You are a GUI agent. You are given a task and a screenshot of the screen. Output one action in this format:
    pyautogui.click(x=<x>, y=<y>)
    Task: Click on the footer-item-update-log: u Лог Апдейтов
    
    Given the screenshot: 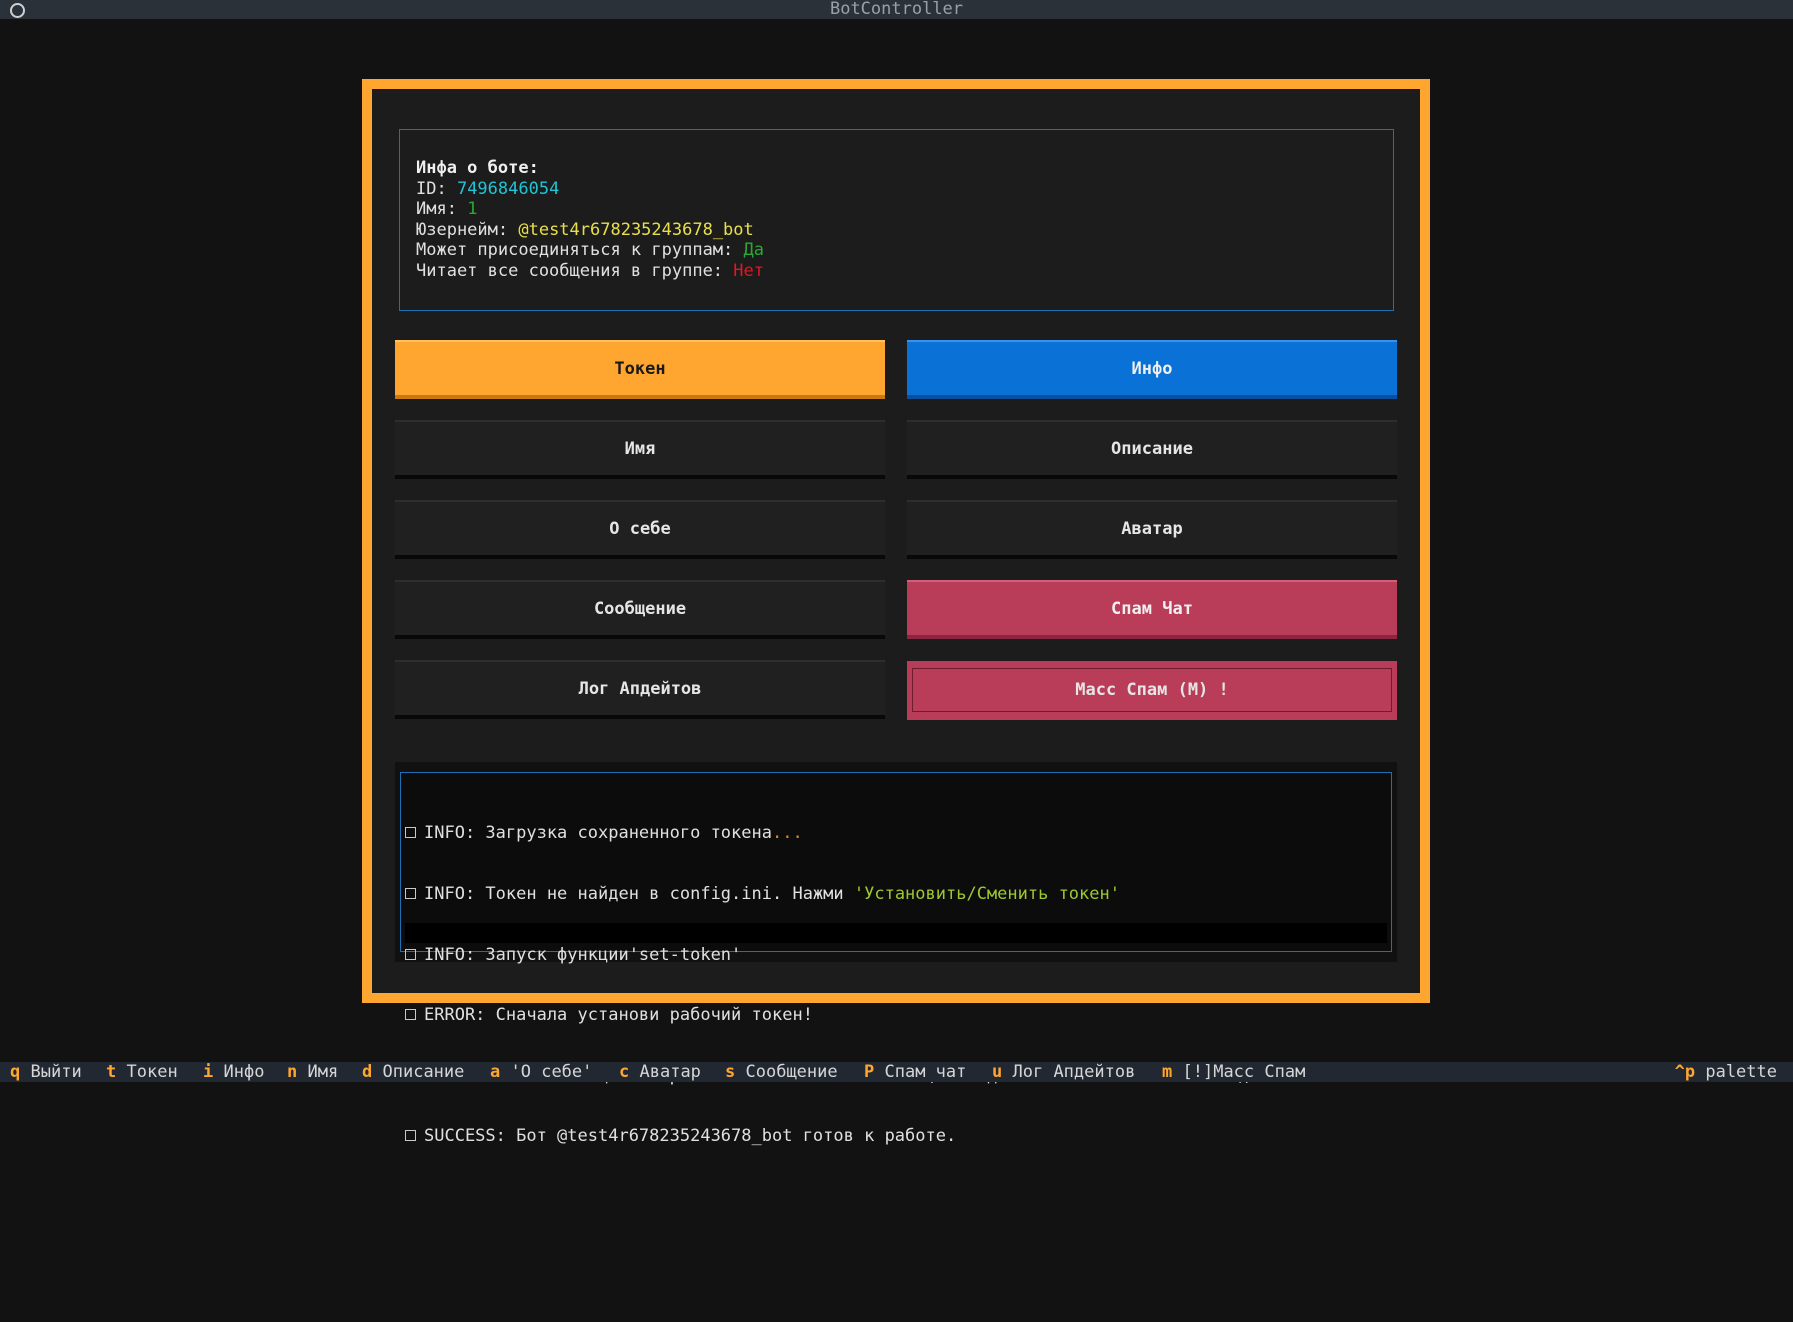 What is the action you would take?
    pyautogui.click(x=1063, y=1072)
    